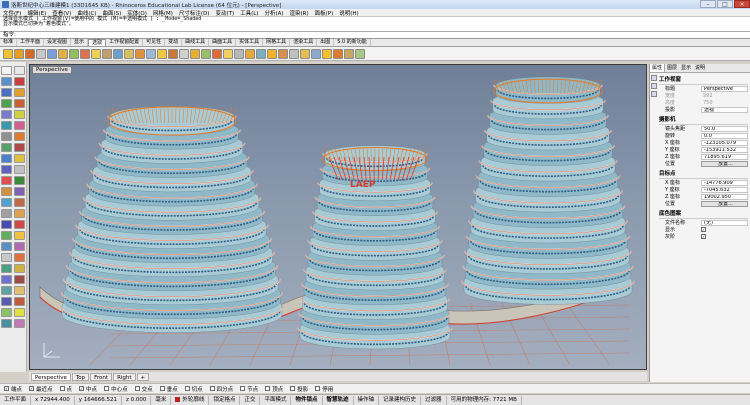 The image size is (750, 405). What do you see at coordinates (19, 180) in the screenshot?
I see `boolean-icon` at bounding box center [19, 180].